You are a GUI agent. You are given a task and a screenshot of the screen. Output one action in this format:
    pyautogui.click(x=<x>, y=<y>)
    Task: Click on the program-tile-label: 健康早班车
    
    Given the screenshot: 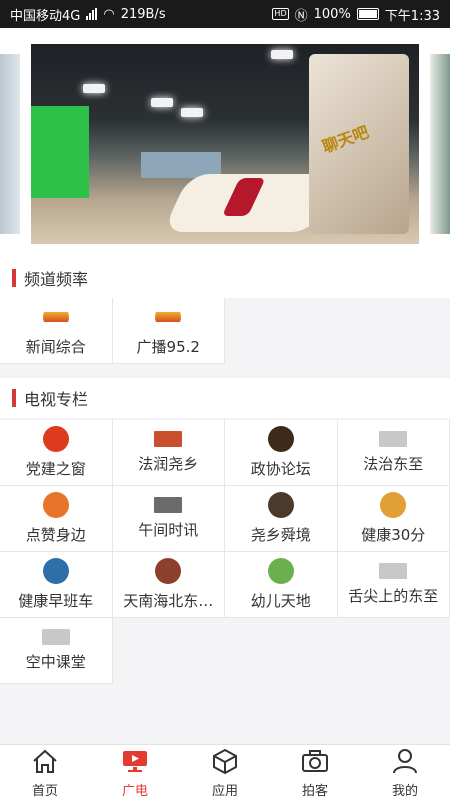 What is the action you would take?
    pyautogui.click(x=55, y=600)
    